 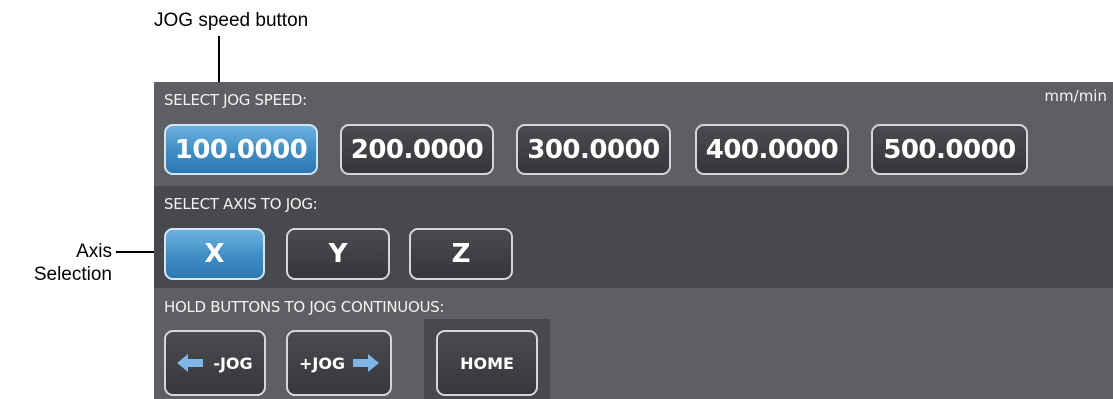 I want to click on axis-button-x: X, so click(x=214, y=254).